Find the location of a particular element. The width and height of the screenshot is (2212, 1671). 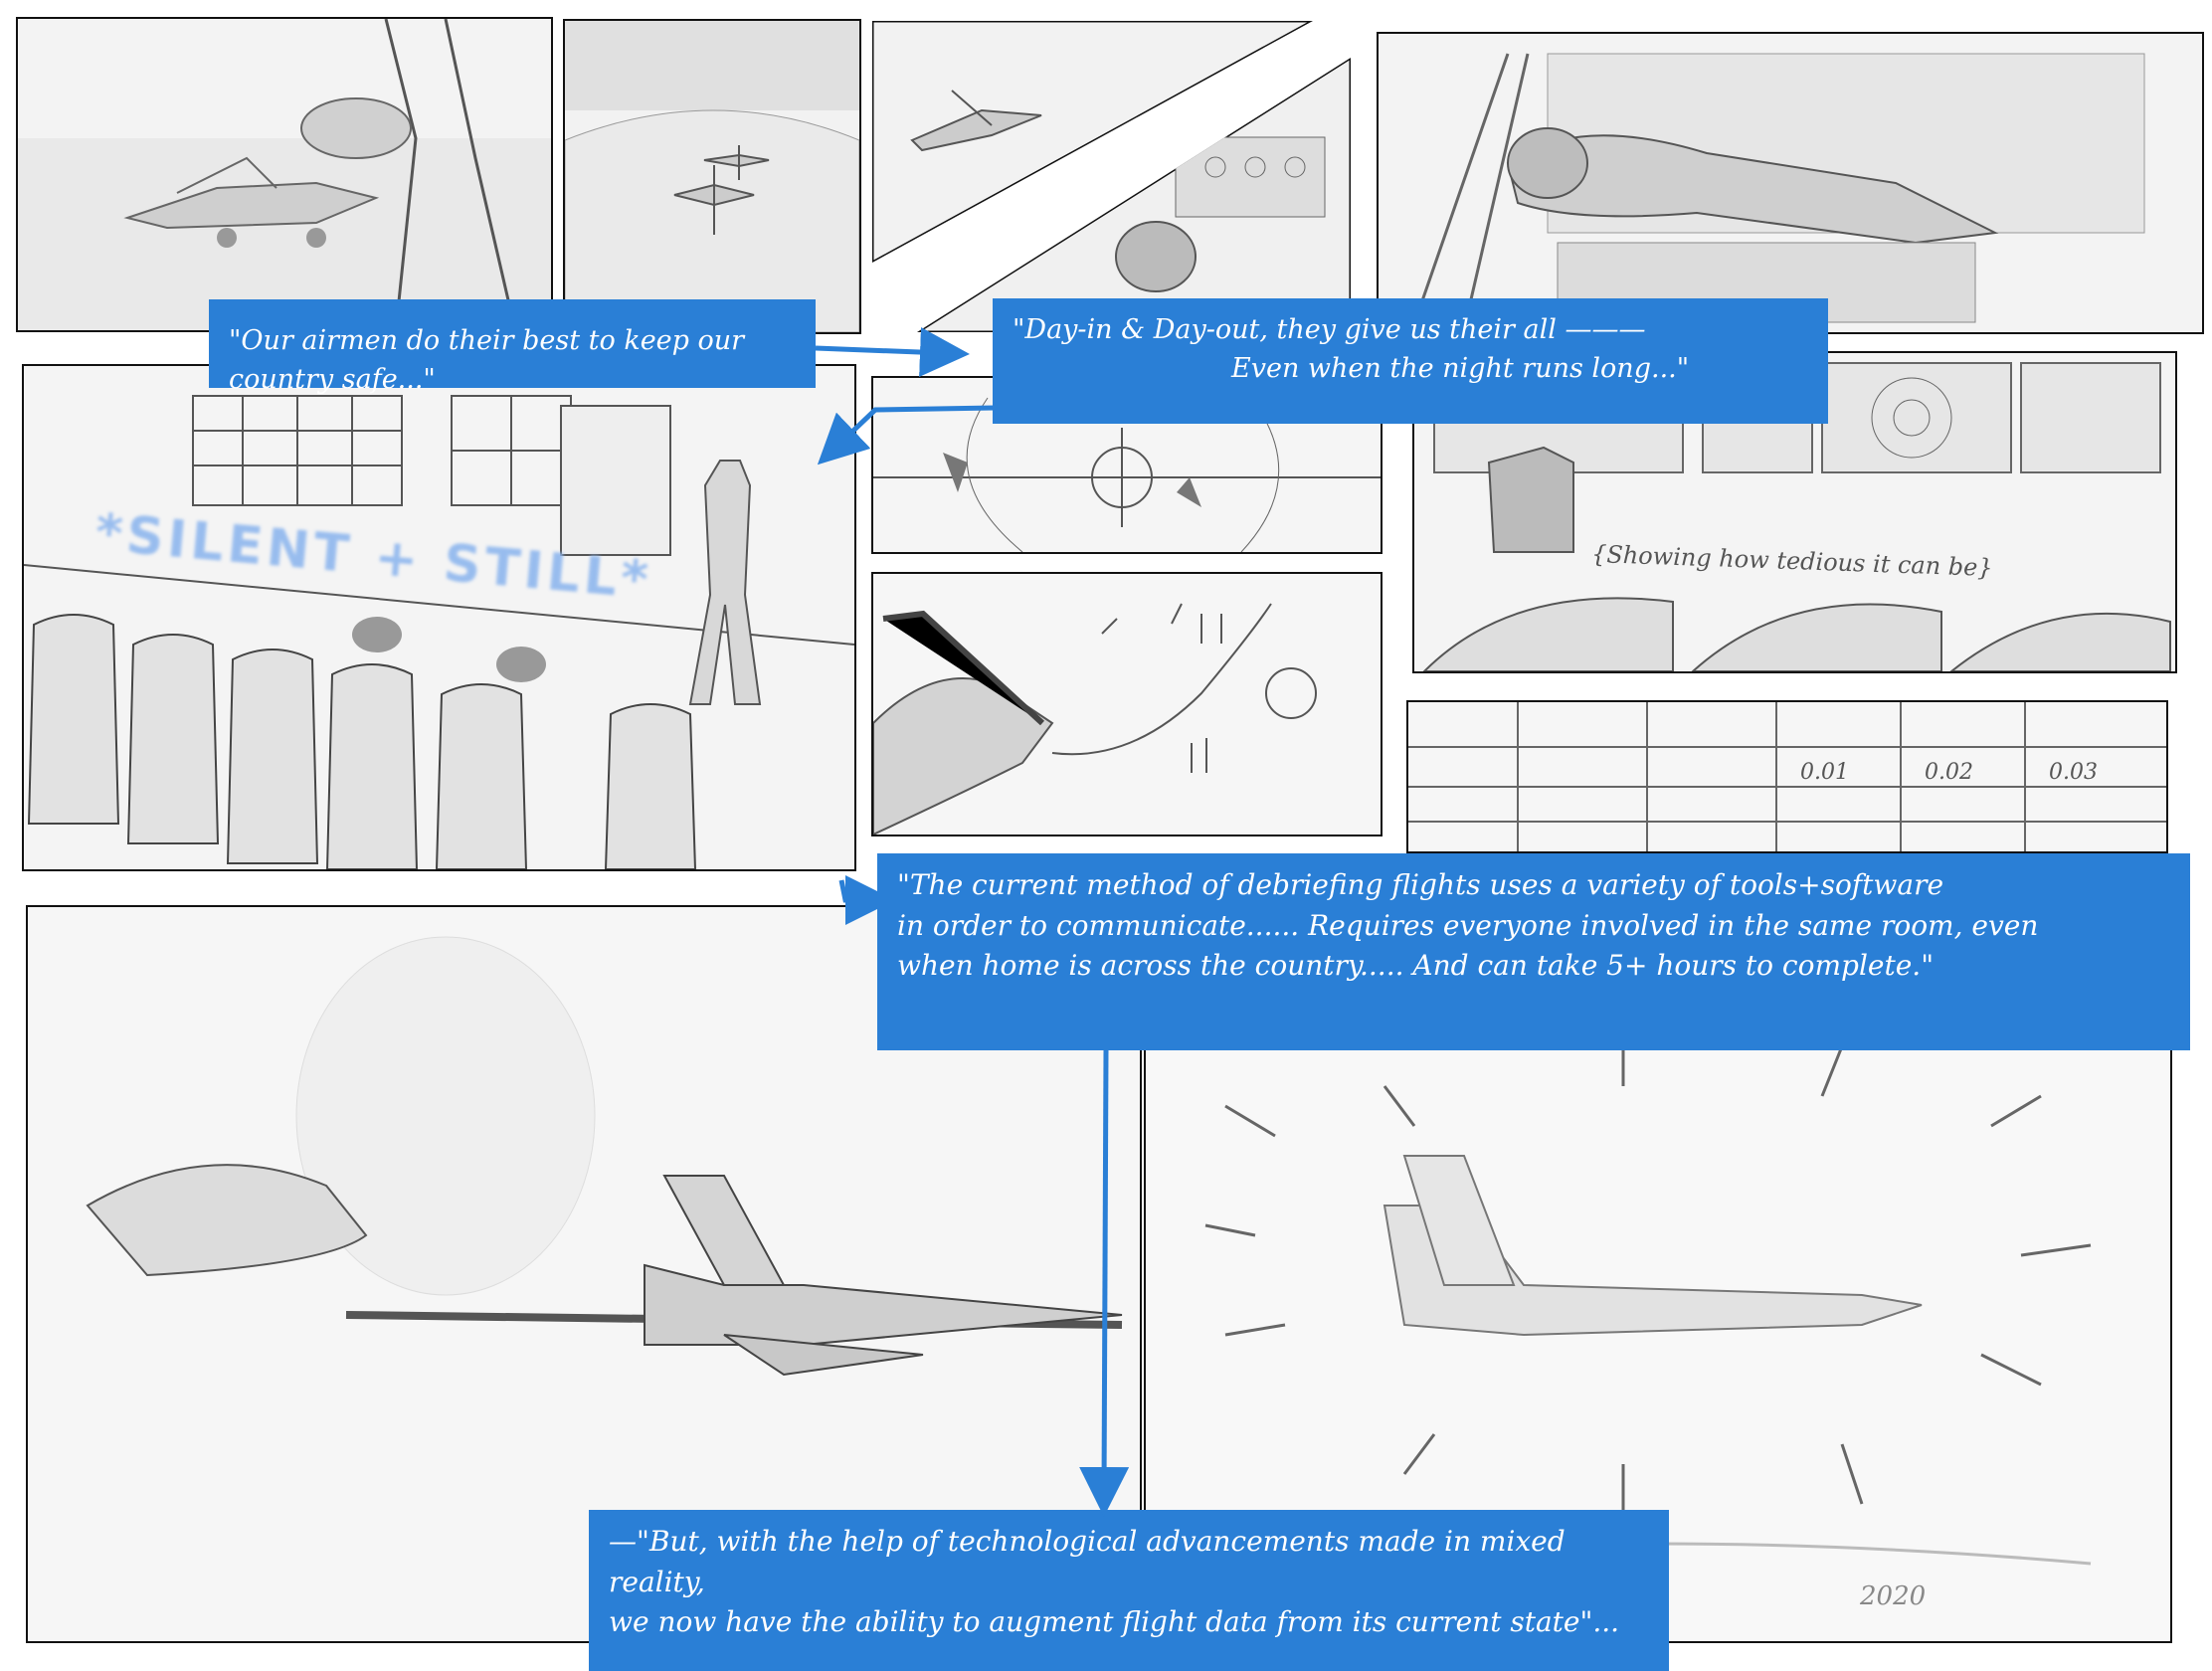

panel-briefing-room is located at coordinates (439, 617).